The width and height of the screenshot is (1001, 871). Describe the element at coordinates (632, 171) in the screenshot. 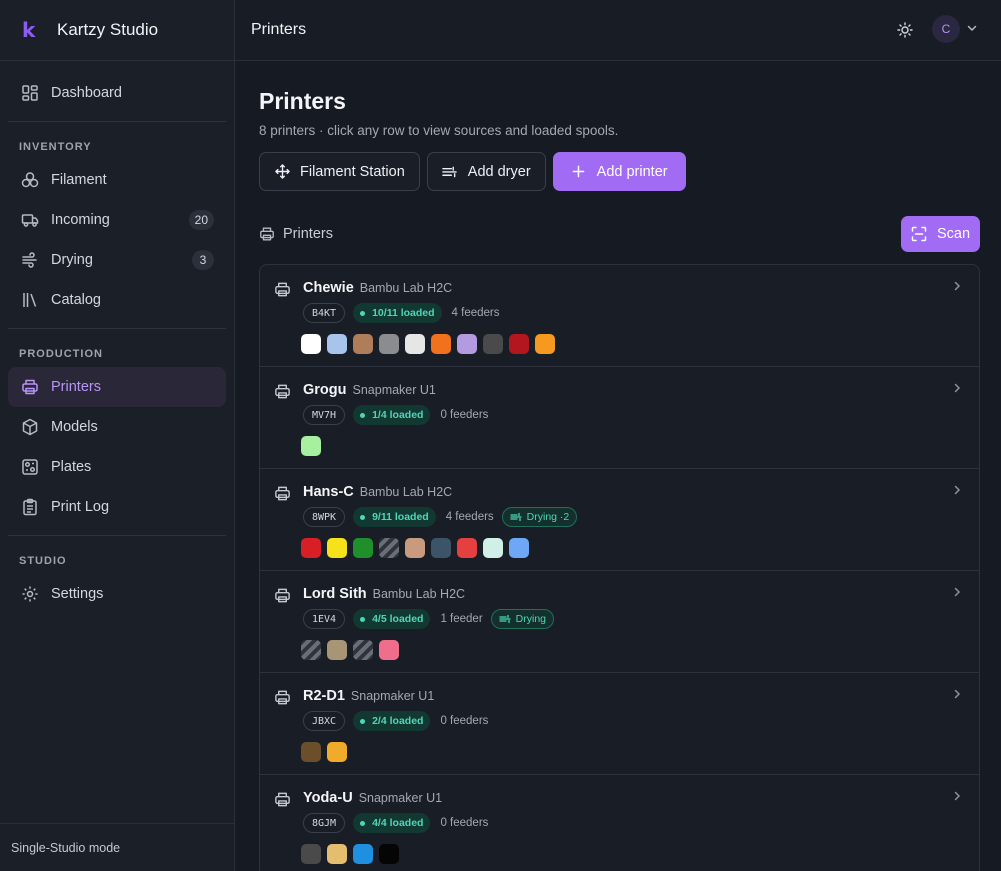

I see `button-label: Add printer` at that location.